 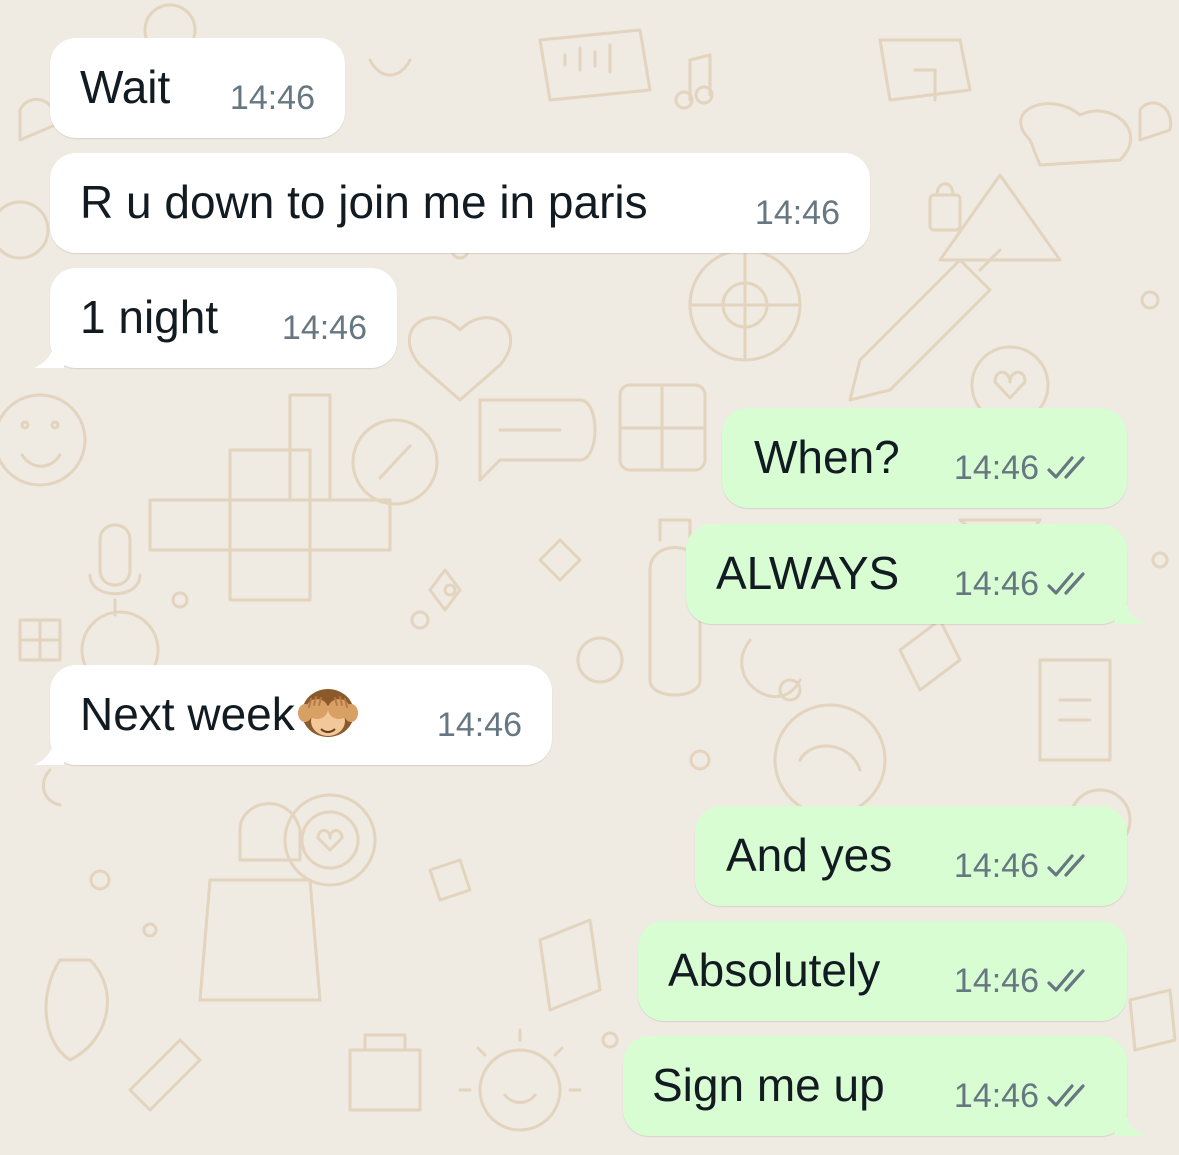 I want to click on message-outgoing: Absolutely 14:46, so click(x=882, y=971).